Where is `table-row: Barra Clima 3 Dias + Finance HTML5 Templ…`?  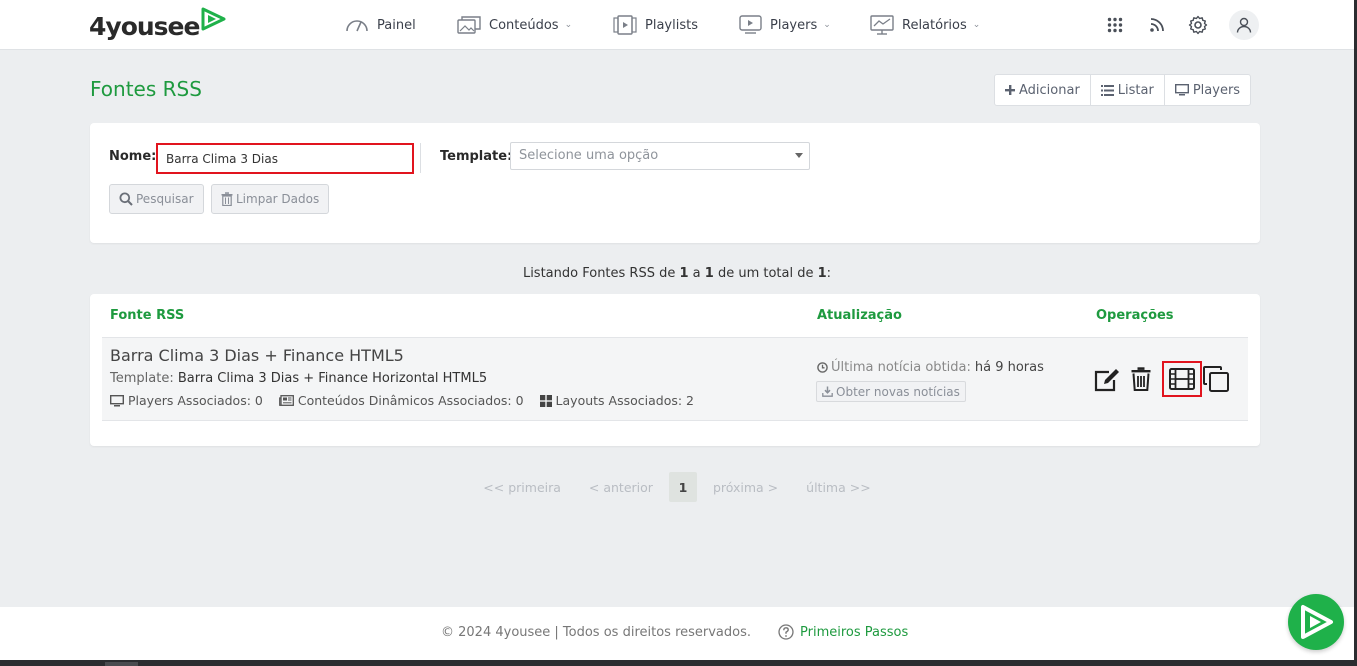
table-row: Barra Clima 3 Dias + Finance HTML5 Templ… is located at coordinates (675, 379).